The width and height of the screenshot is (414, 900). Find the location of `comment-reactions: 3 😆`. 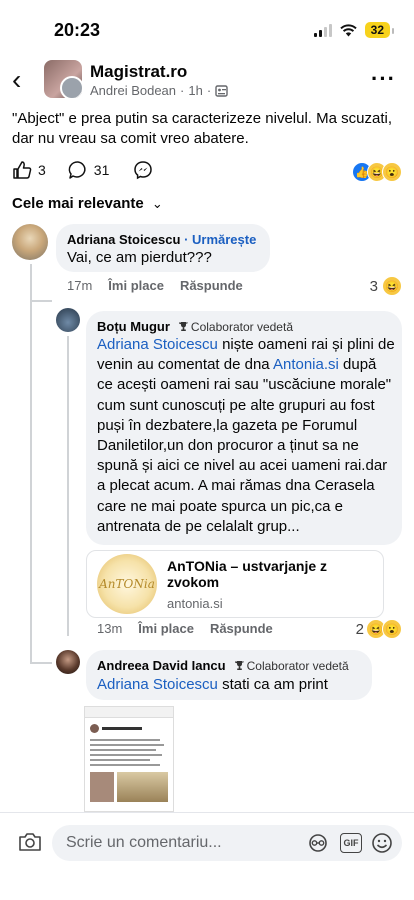

comment-reactions: 3 😆 is located at coordinates (386, 286).